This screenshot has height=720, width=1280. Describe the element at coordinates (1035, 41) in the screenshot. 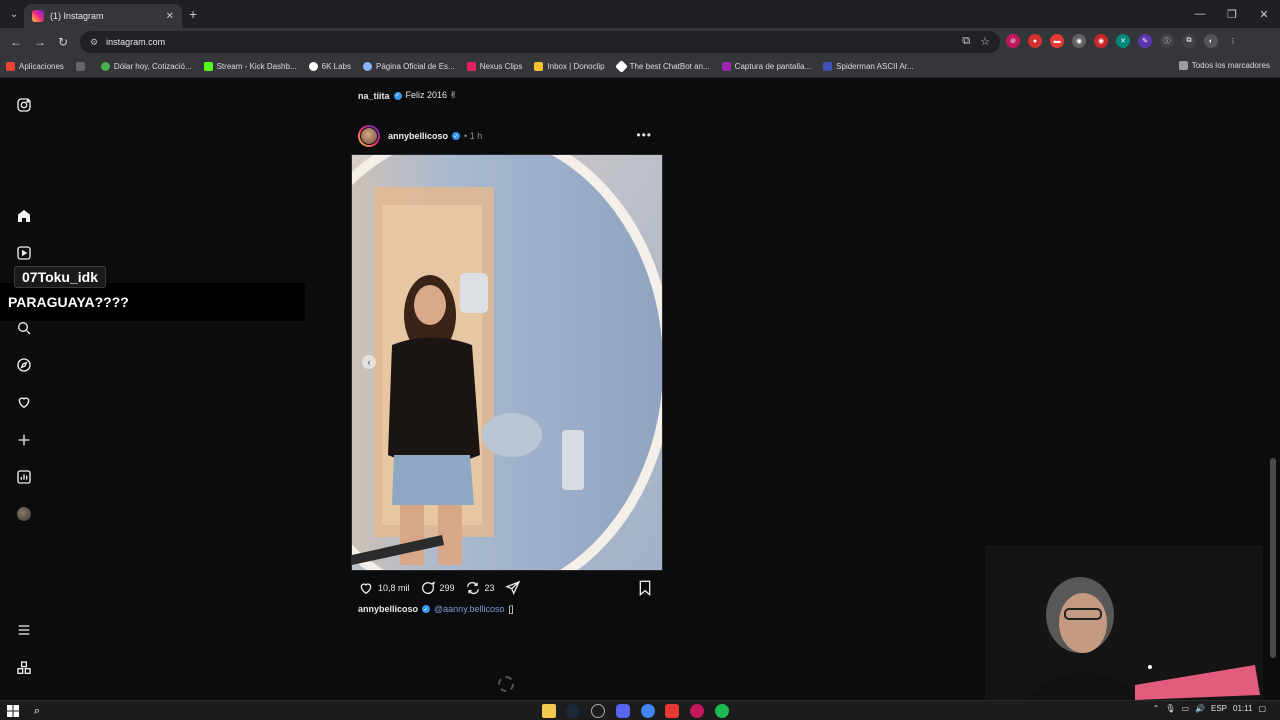

I see `extension-icon: ●` at that location.